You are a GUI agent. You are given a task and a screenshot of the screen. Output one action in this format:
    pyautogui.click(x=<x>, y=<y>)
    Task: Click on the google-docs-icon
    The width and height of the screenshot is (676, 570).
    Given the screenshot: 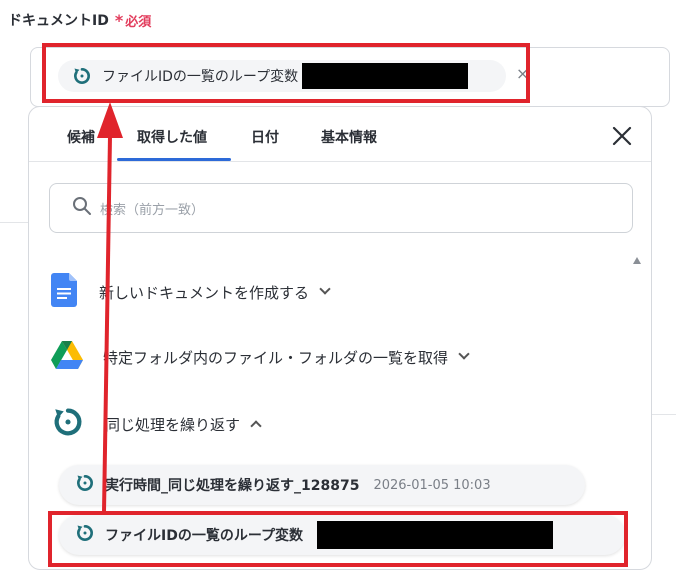 What is the action you would take?
    pyautogui.click(x=65, y=292)
    